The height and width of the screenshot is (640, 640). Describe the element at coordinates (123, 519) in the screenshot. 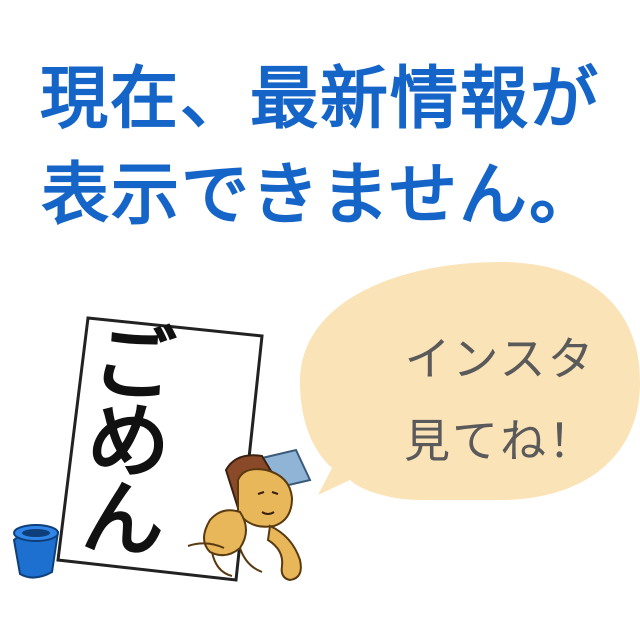

I see `sign-char-3: ん` at that location.